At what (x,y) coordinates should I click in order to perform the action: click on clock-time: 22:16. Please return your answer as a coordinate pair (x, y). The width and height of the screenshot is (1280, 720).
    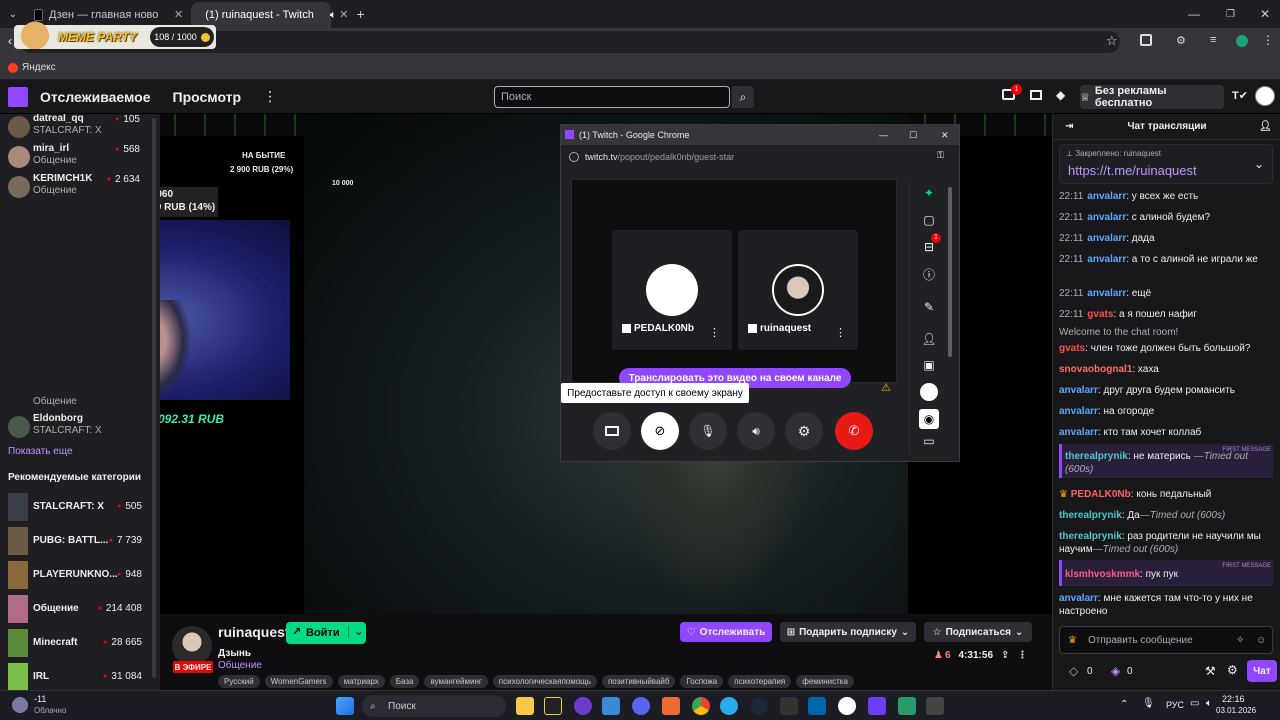
    Looking at the image, I should click on (1233, 699).